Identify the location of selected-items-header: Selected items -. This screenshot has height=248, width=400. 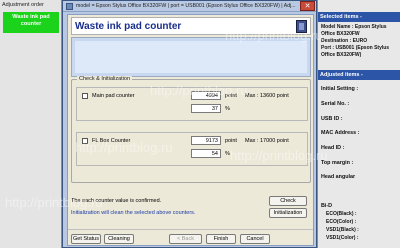
(359, 17).